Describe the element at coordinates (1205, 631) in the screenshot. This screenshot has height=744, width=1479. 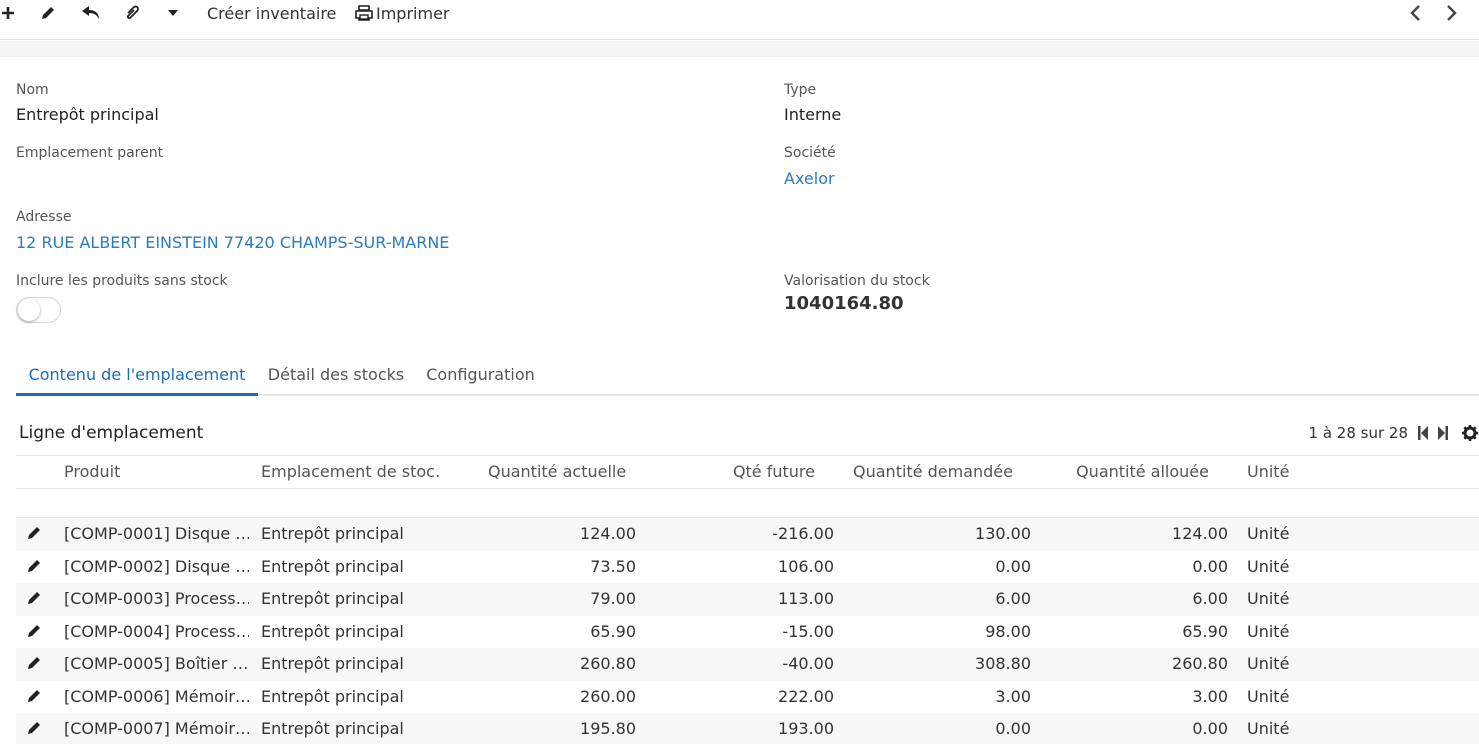
I see `cell-allocated-qty: 65.90` at that location.